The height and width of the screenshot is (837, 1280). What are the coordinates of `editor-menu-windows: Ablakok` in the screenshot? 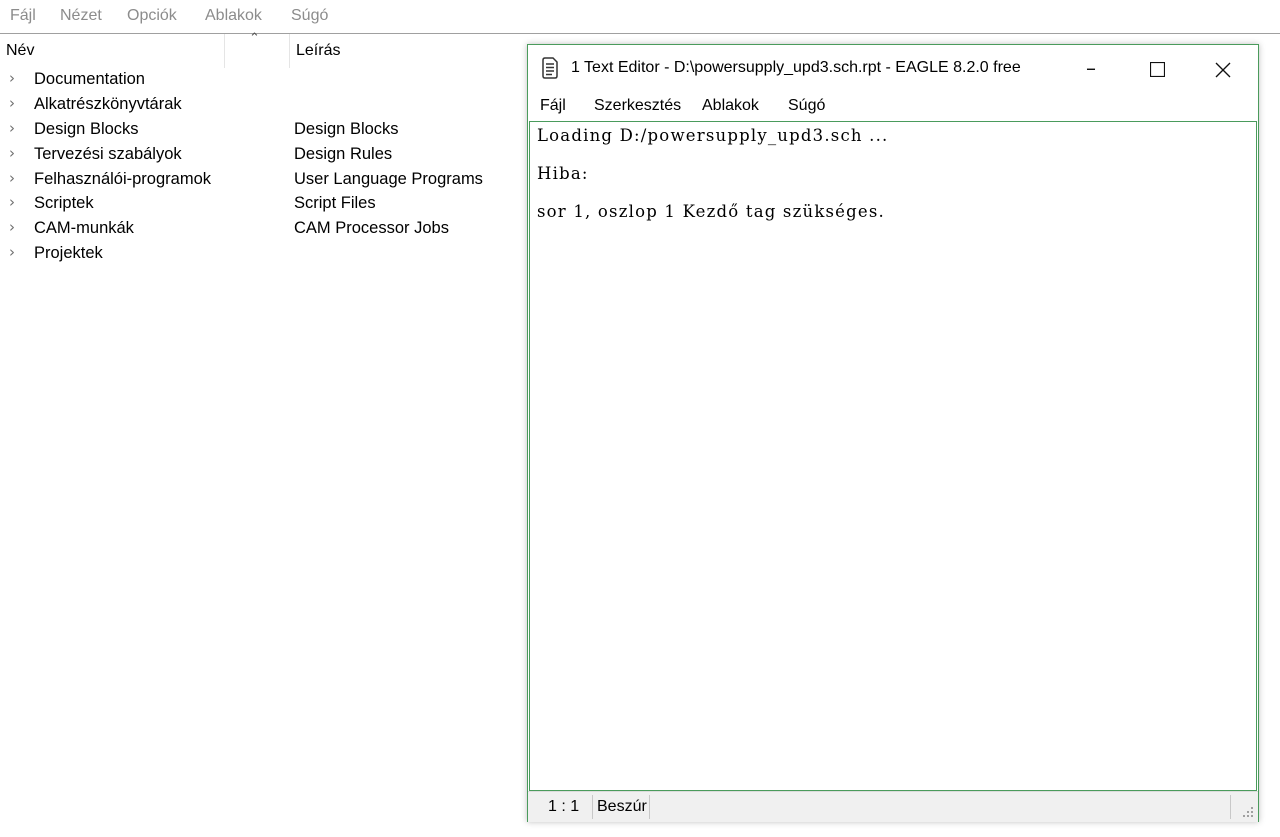 It's located at (730, 106).